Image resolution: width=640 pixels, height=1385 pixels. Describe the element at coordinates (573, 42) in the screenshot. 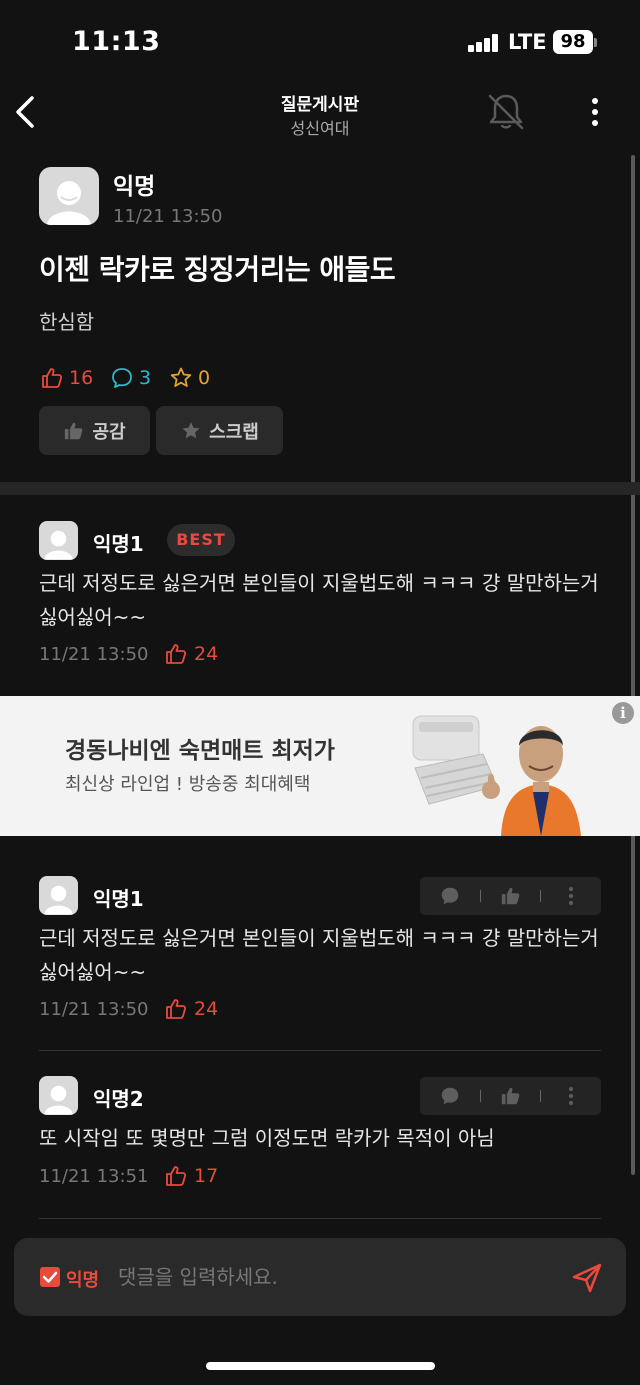

I see `battery-icon: 98` at that location.